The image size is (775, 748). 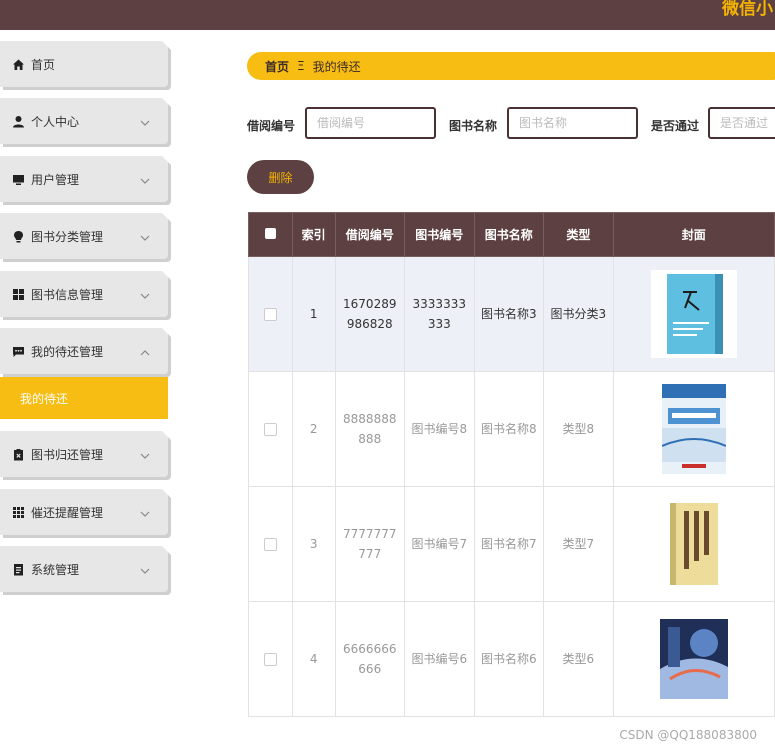 What do you see at coordinates (572, 123) in the screenshot?
I see `book-name-input` at bounding box center [572, 123].